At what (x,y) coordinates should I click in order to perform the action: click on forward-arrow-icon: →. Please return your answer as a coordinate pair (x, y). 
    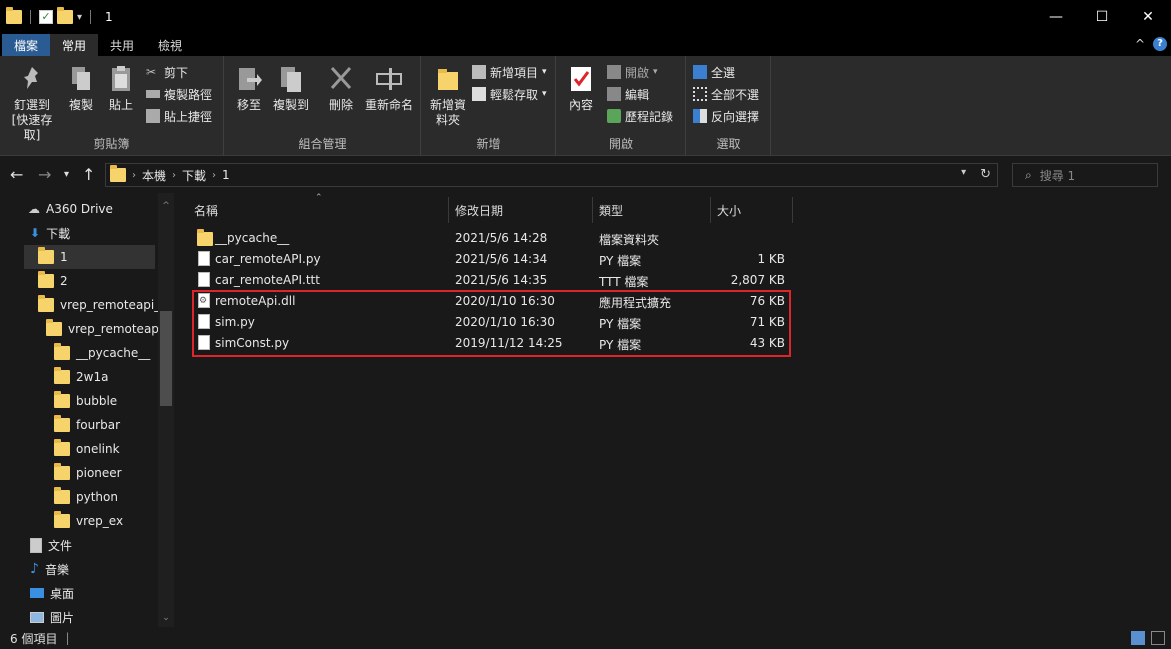
    Looking at the image, I should click on (44, 174).